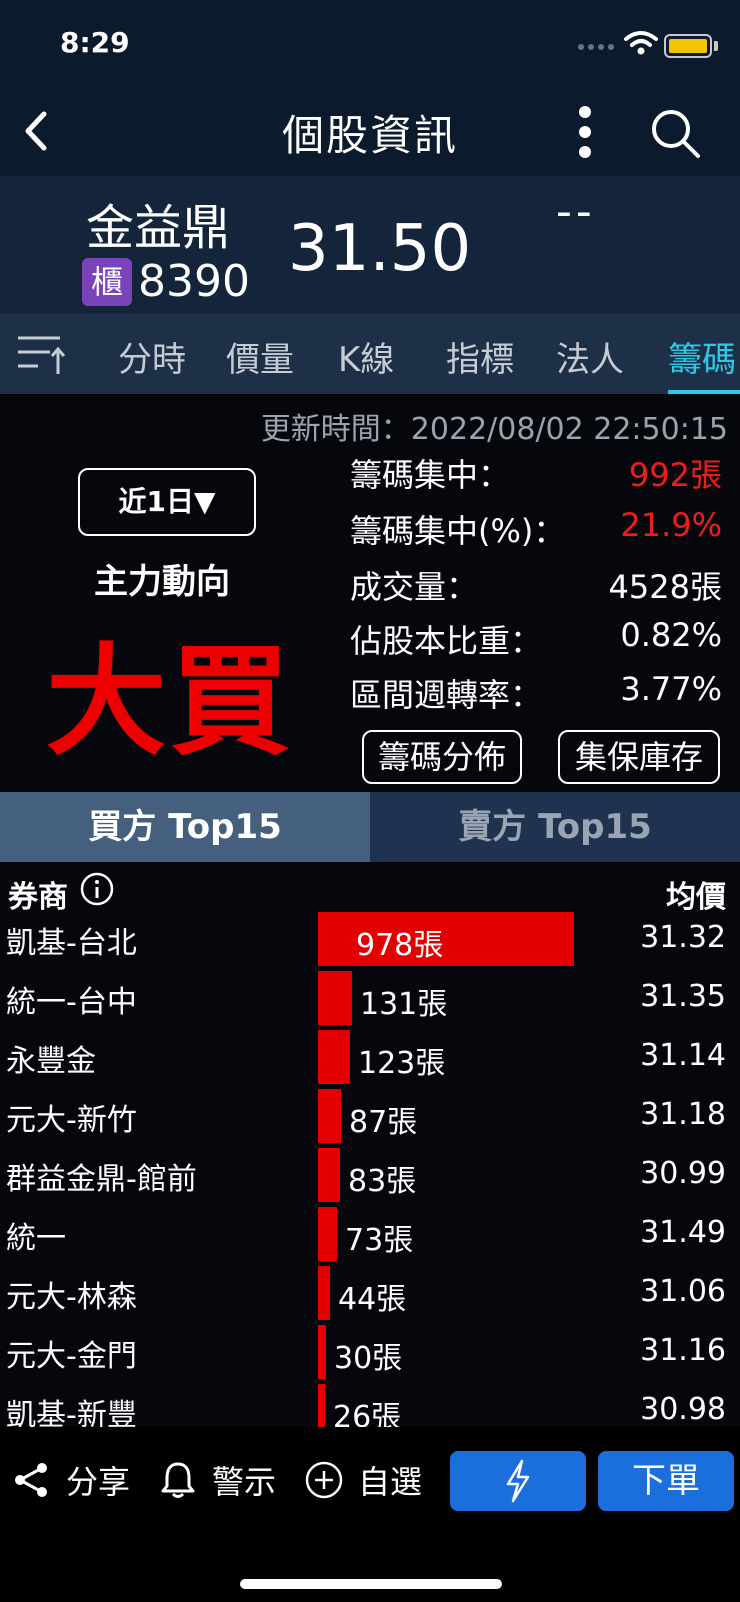 Image resolution: width=740 pixels, height=1602 pixels. I want to click on alert-label: 警示, so click(244, 1482).